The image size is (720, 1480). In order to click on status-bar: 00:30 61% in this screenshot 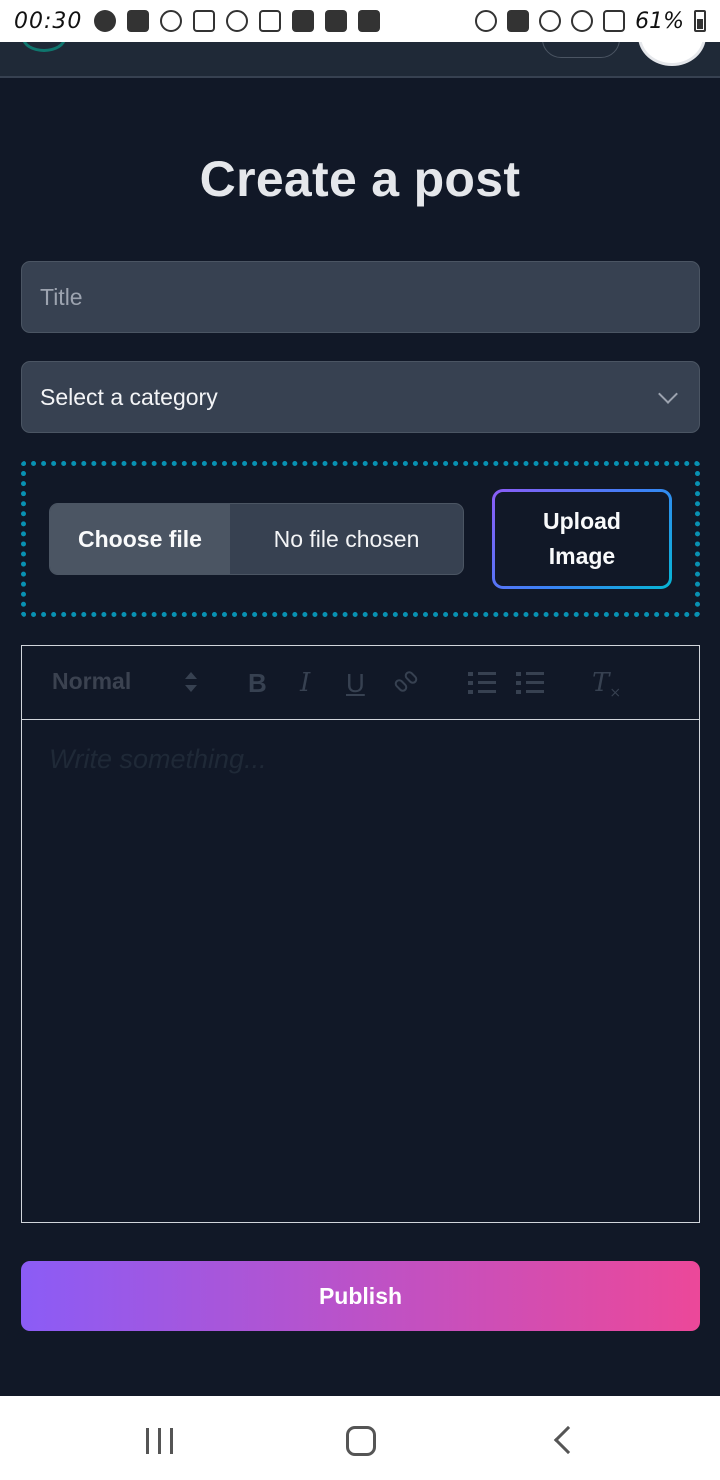, I will do `click(360, 21)`.